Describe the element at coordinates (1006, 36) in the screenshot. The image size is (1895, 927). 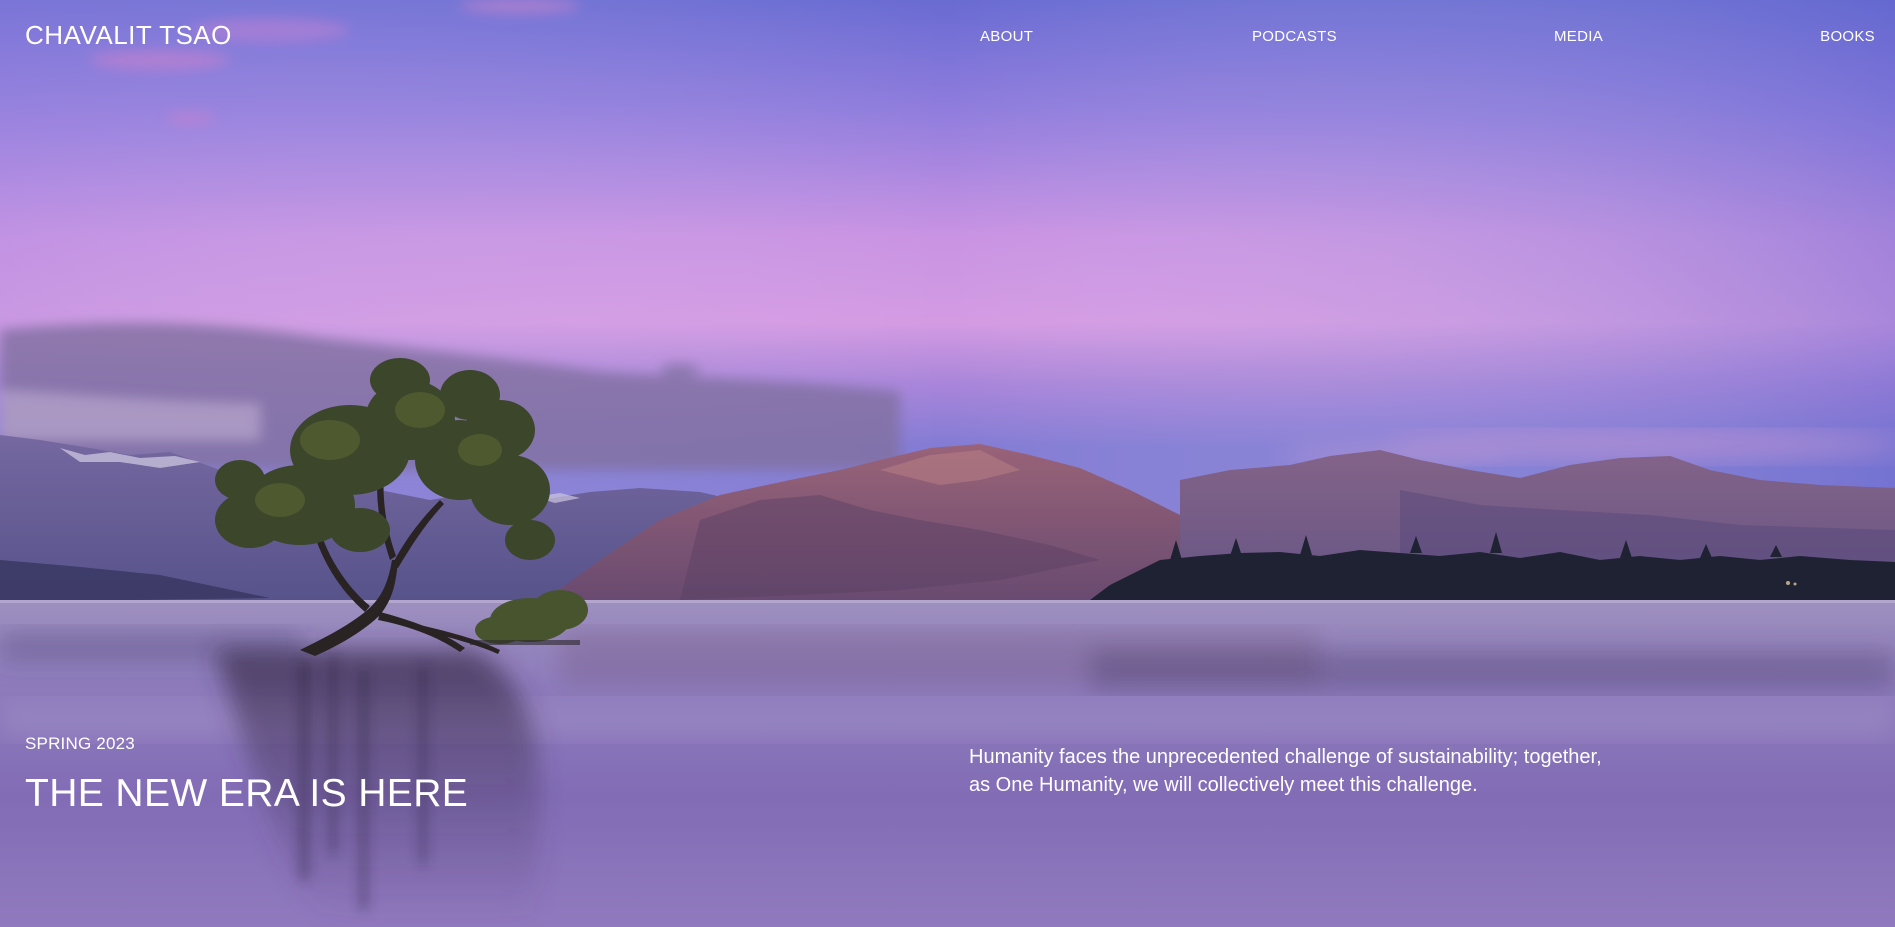
I see `nav-link-about: ABOUT` at that location.